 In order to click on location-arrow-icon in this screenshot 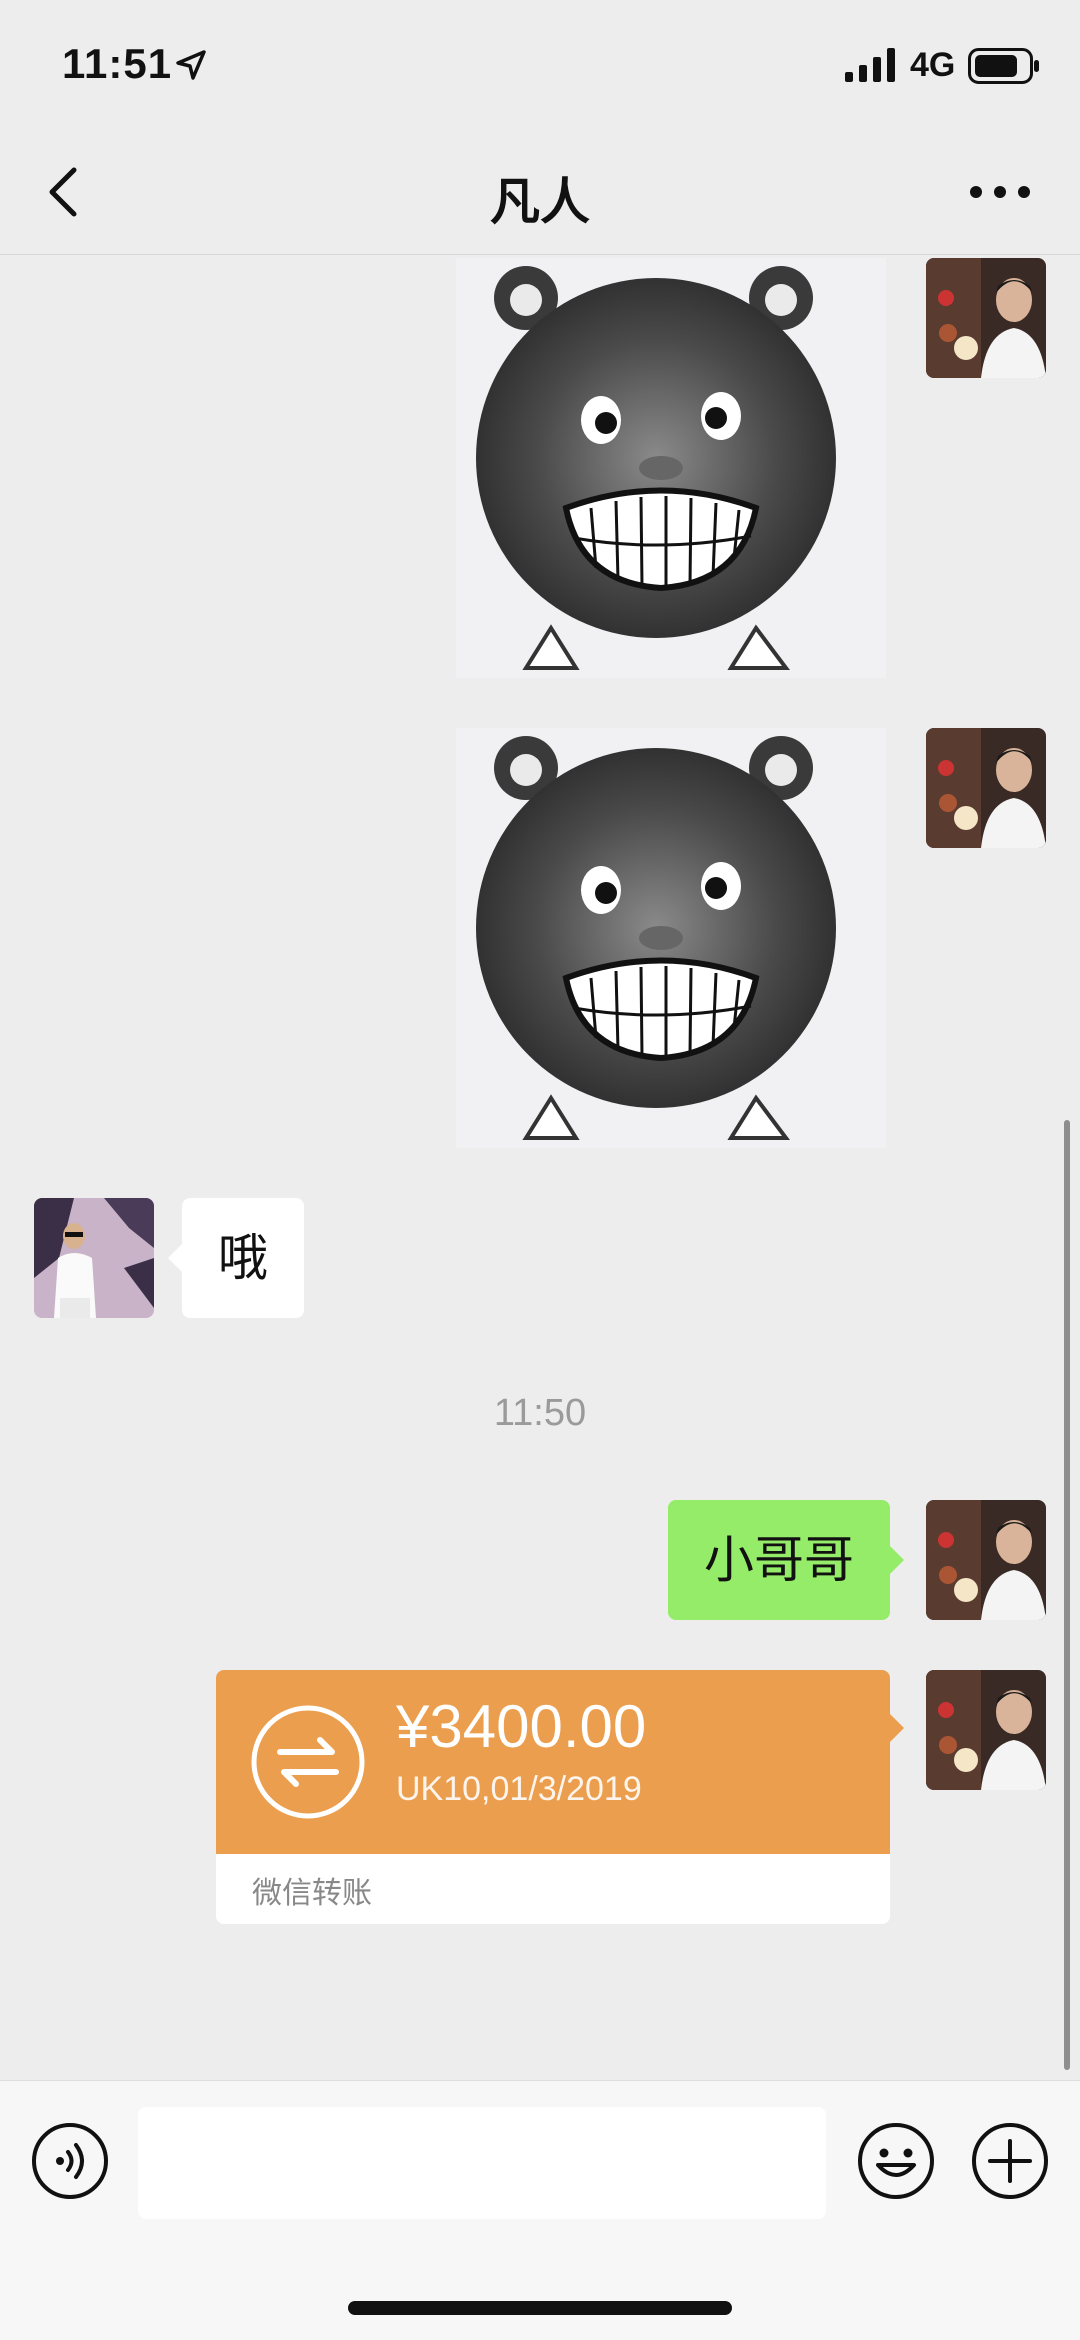, I will do `click(191, 65)`.